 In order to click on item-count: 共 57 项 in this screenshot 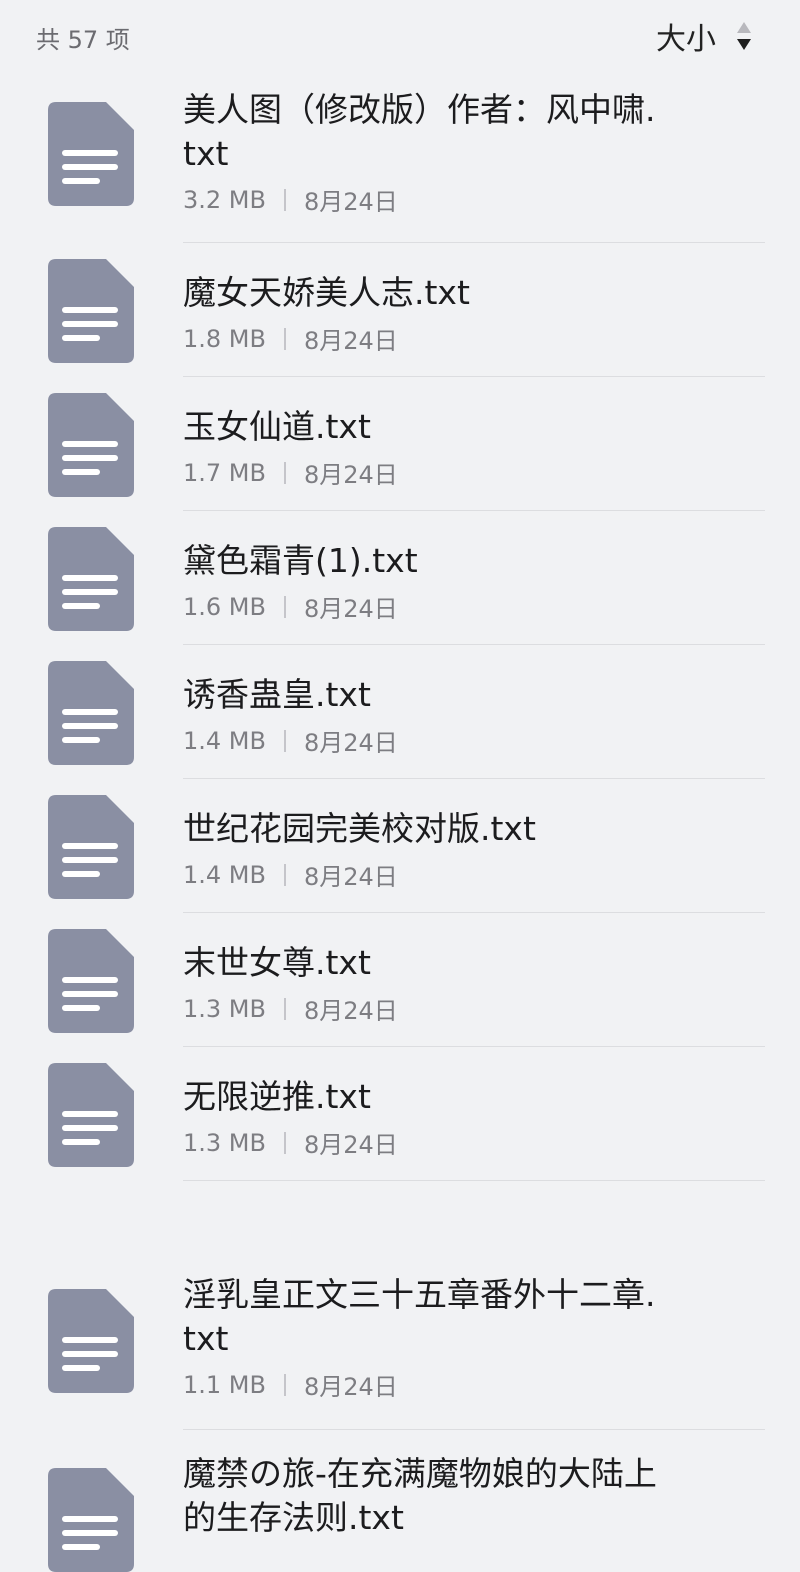, I will do `click(83, 40)`.